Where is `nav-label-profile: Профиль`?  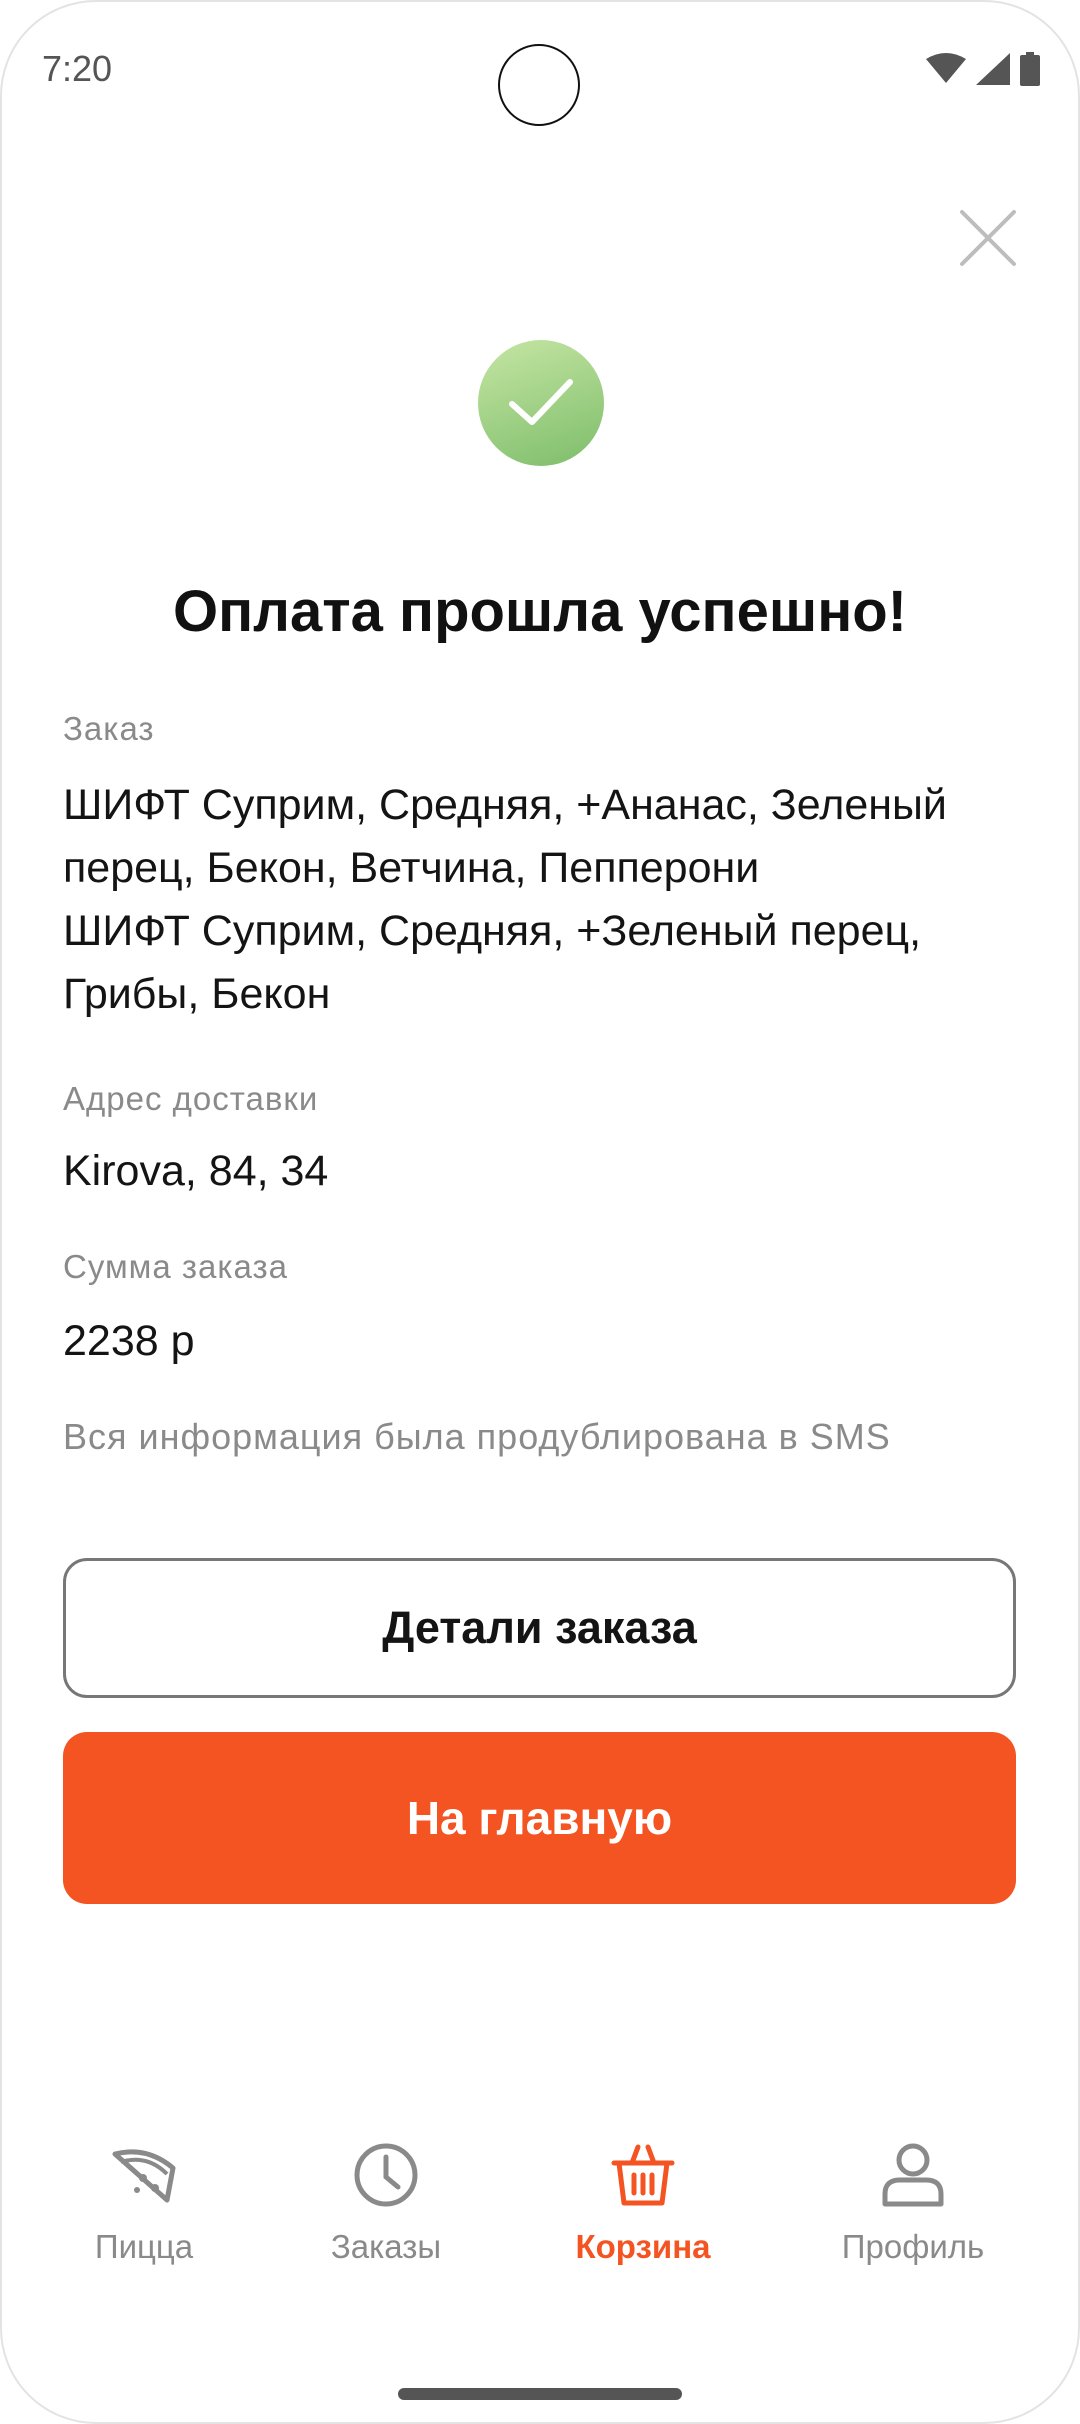 nav-label-profile: Профиль is located at coordinates (913, 2246).